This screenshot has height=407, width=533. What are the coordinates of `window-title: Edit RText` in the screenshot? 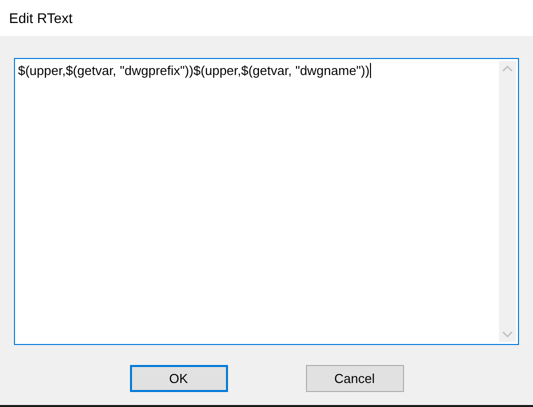 It's located at (41, 18).